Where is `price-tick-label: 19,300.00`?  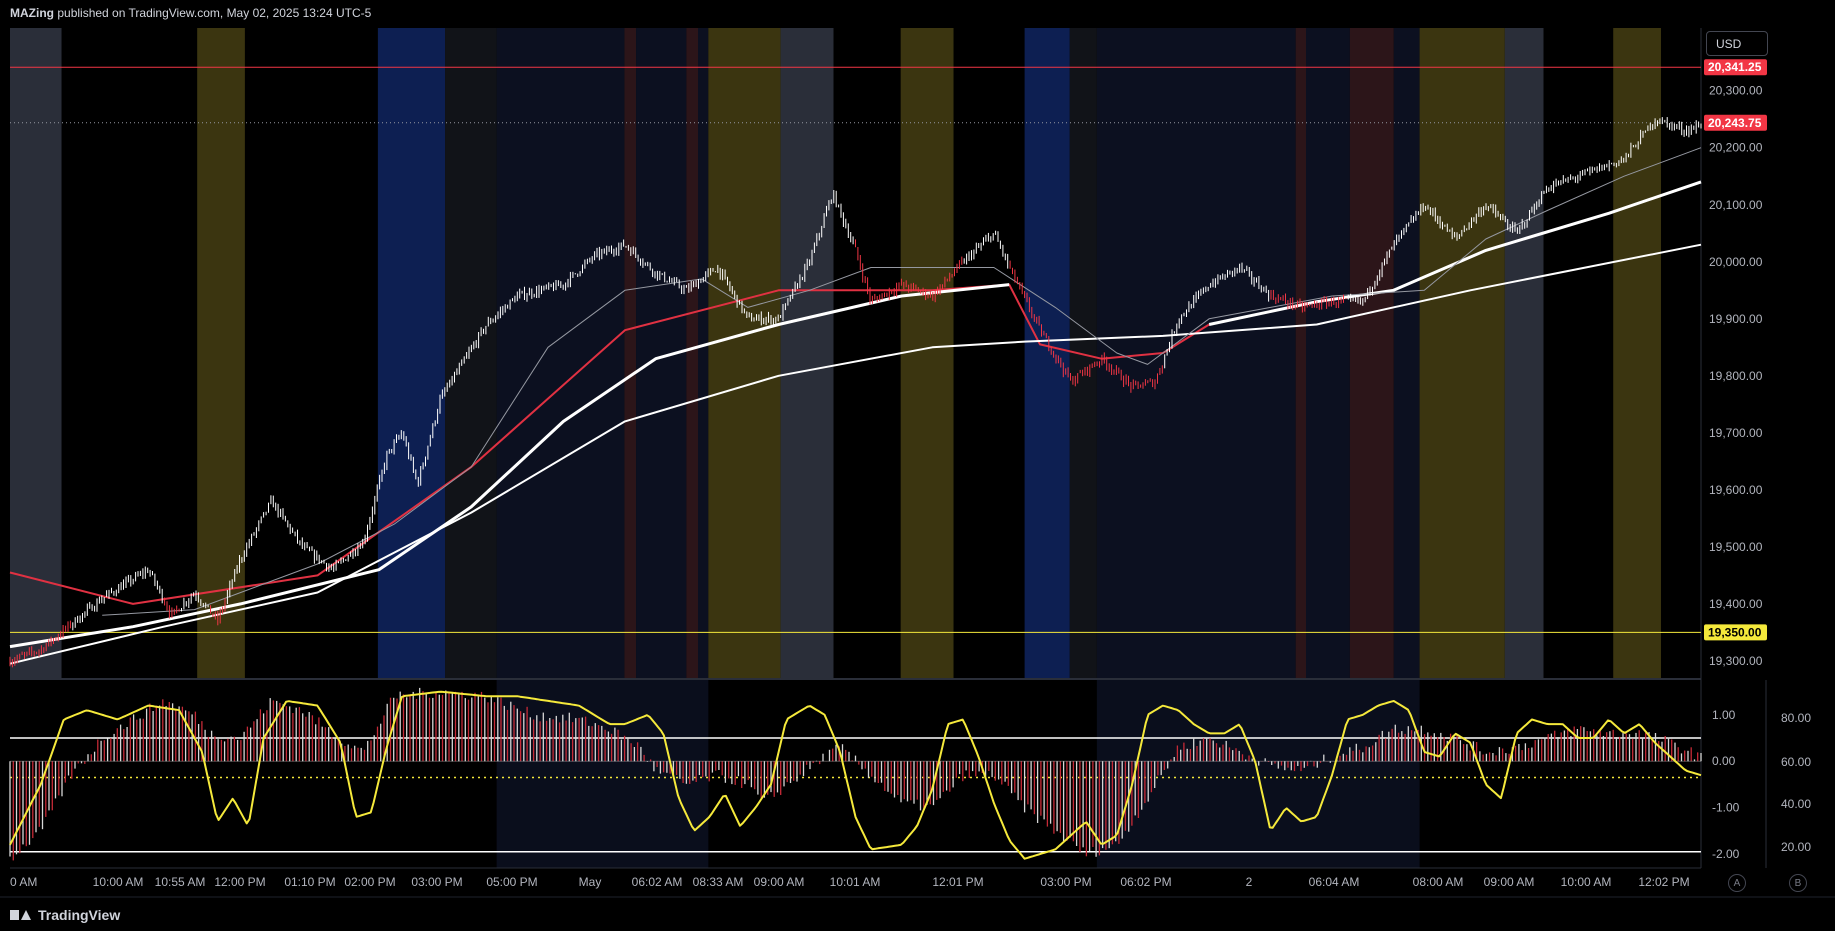
price-tick-label: 19,300.00 is located at coordinates (1736, 661).